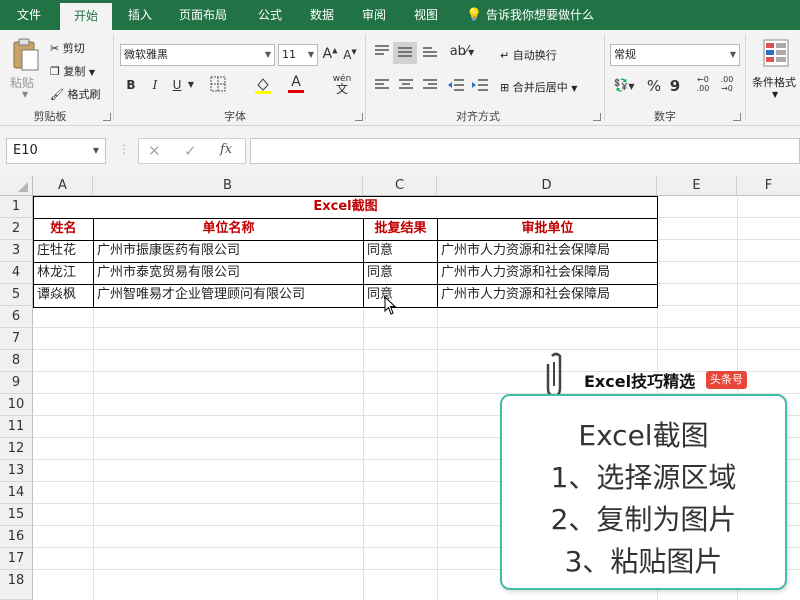  Describe the element at coordinates (16, 405) in the screenshot. I see `row-header: 10` at that location.